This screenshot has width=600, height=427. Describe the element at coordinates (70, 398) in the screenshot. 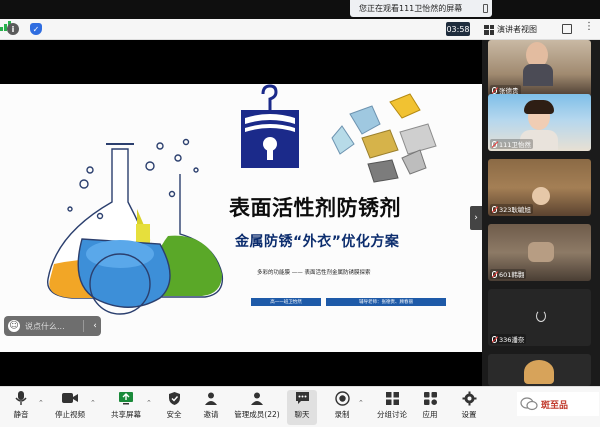

I see `video-camera-icon` at that location.